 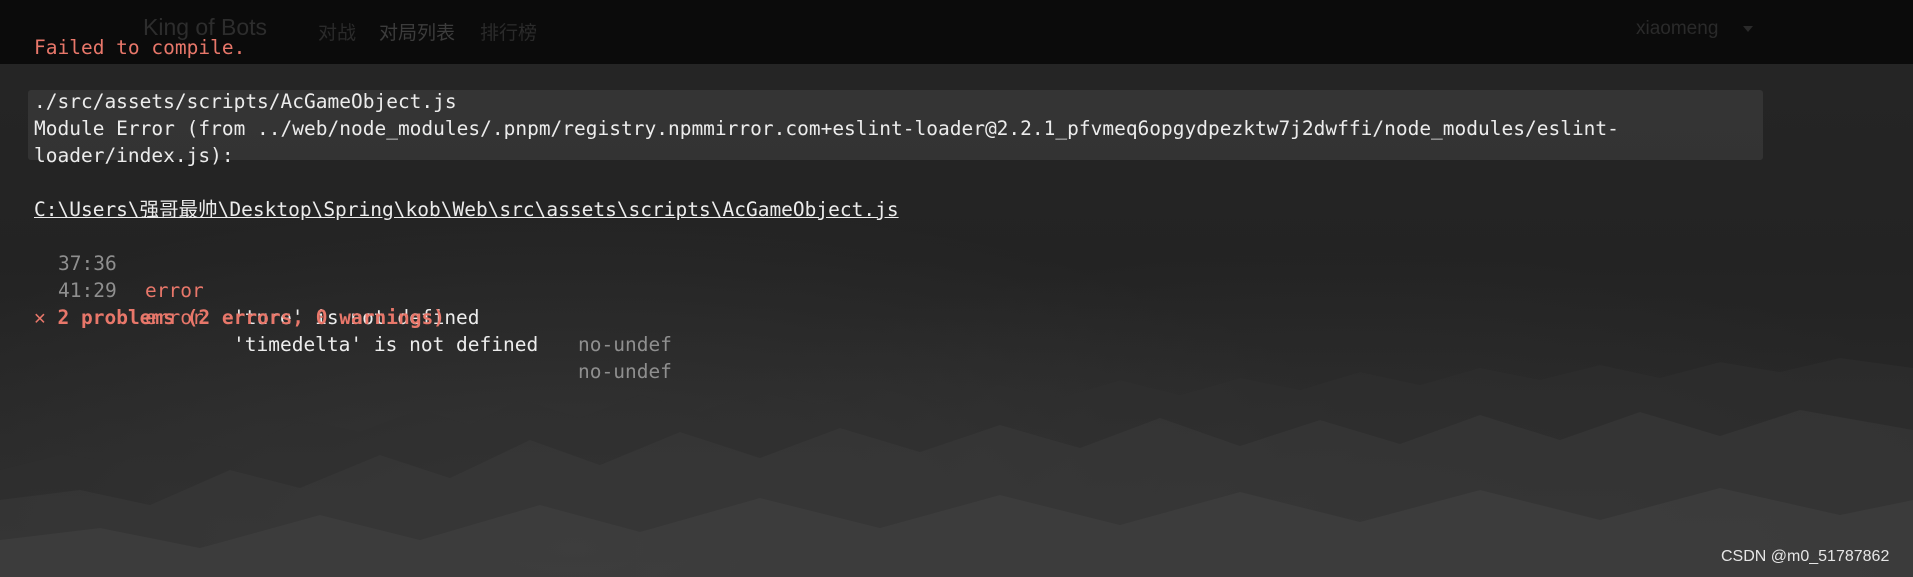 I want to click on summary-text: 2 problems (2 errors, 0 warnings), so click(x=251, y=317).